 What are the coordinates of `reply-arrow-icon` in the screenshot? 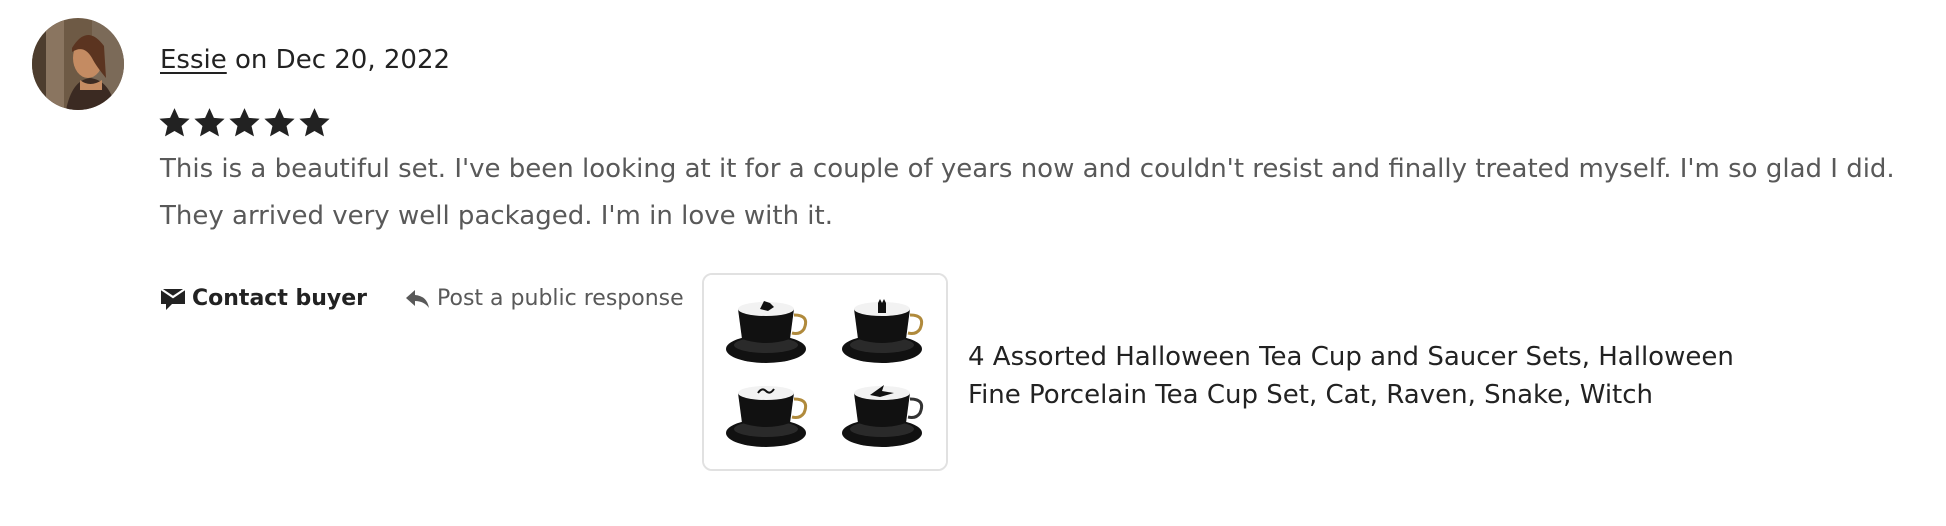 It's located at (418, 298).